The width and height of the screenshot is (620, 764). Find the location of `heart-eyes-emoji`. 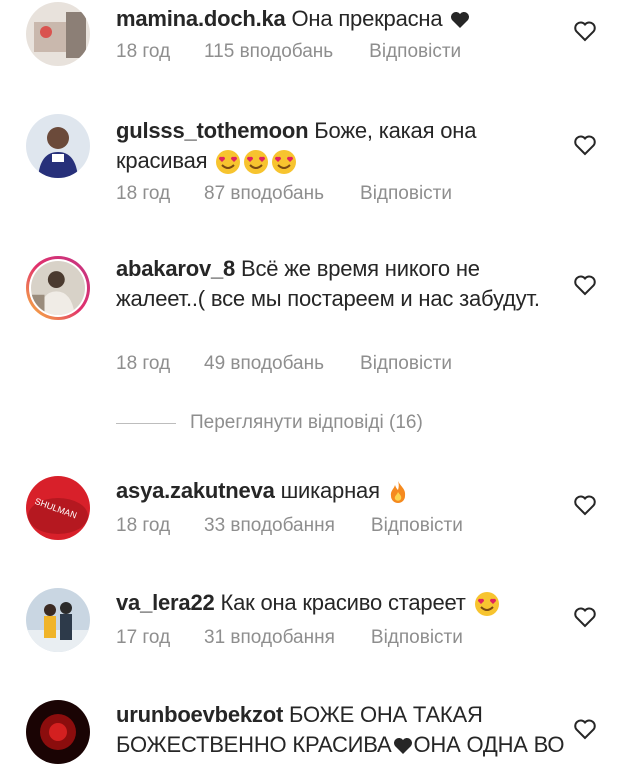

heart-eyes-emoji is located at coordinates (255, 161).